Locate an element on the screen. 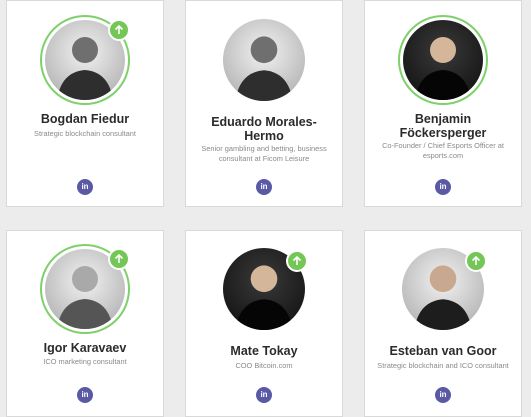  member-role: Strategic blockchain and ICO consultant is located at coordinates (443, 365).